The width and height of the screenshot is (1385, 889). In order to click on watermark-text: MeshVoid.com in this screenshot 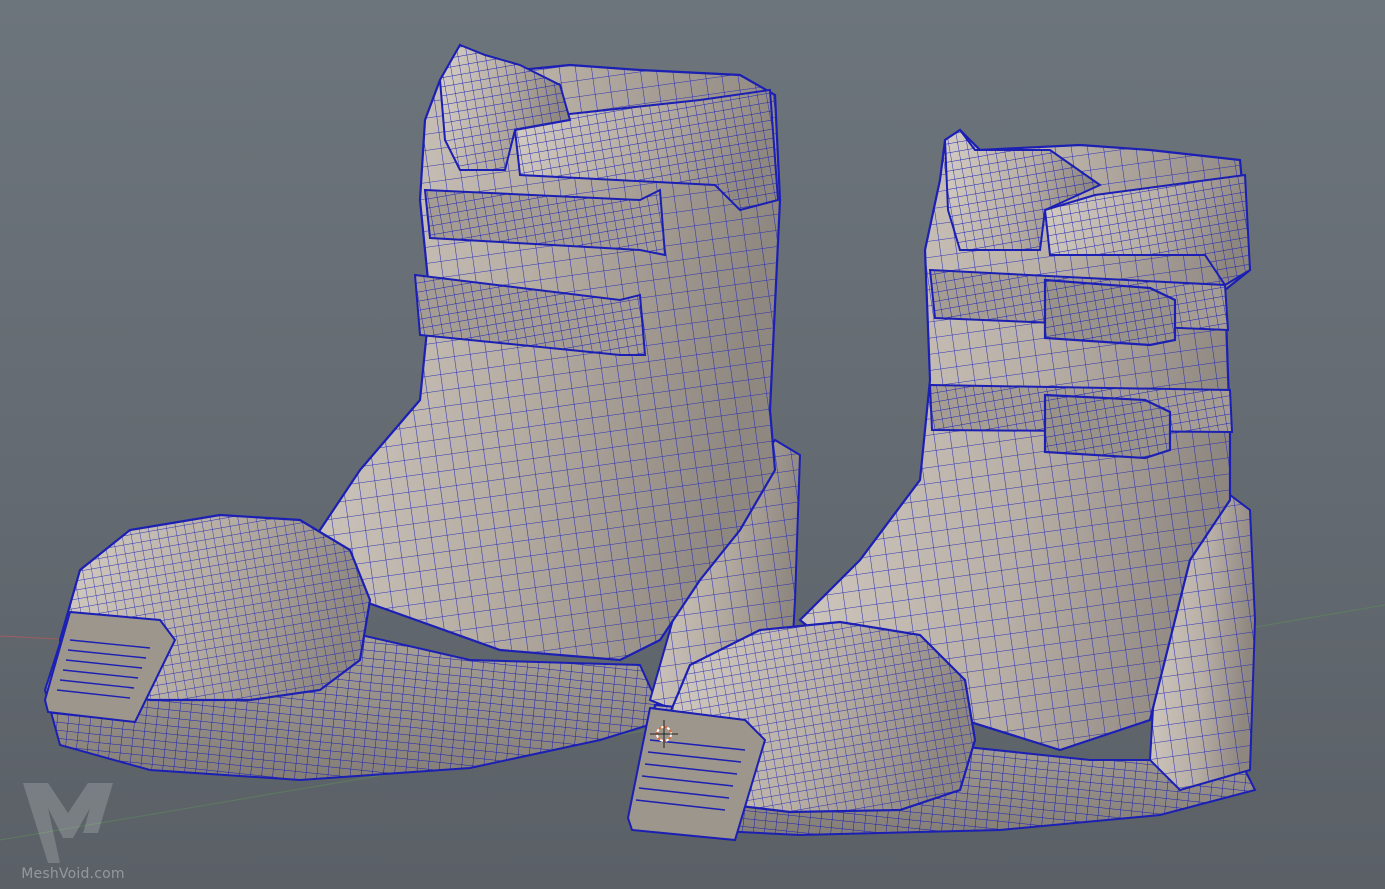, I will do `click(73, 874)`.